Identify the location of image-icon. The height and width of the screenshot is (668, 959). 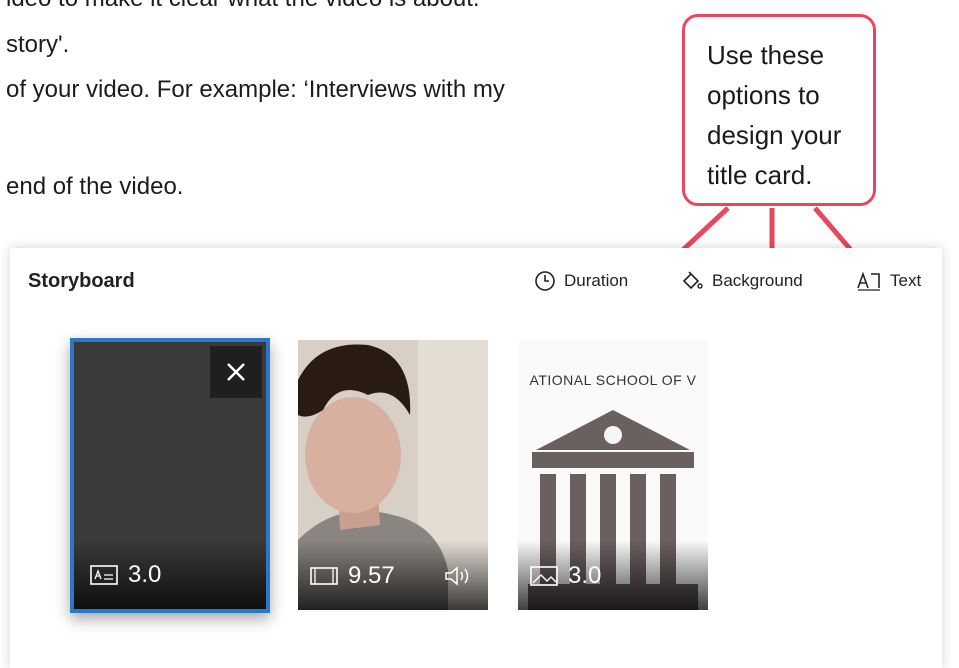
(544, 576).